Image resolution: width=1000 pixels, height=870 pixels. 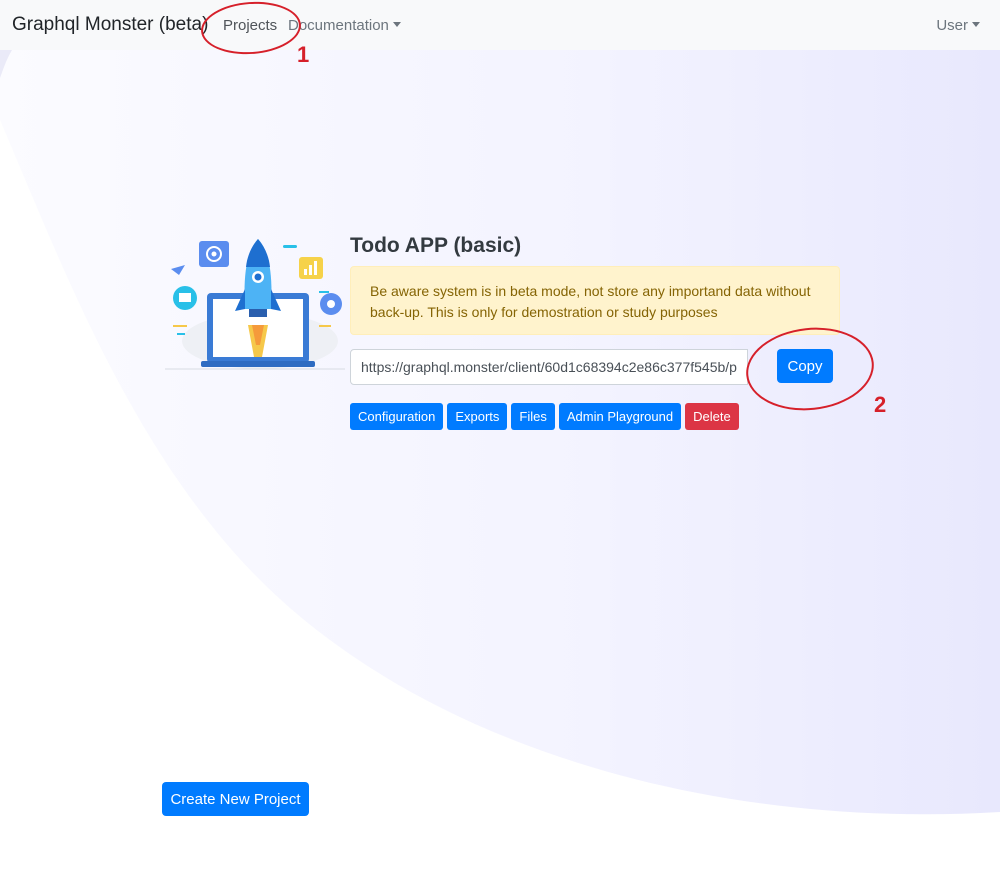 I want to click on configuration-button: Configuration, so click(x=397, y=416).